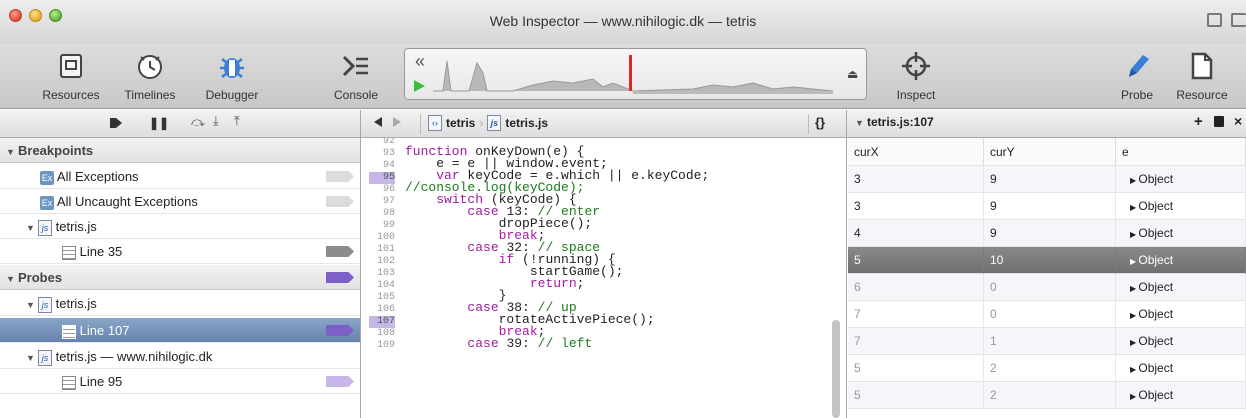  Describe the element at coordinates (397, 122) in the screenshot. I see `forward-arrow-icon` at that location.